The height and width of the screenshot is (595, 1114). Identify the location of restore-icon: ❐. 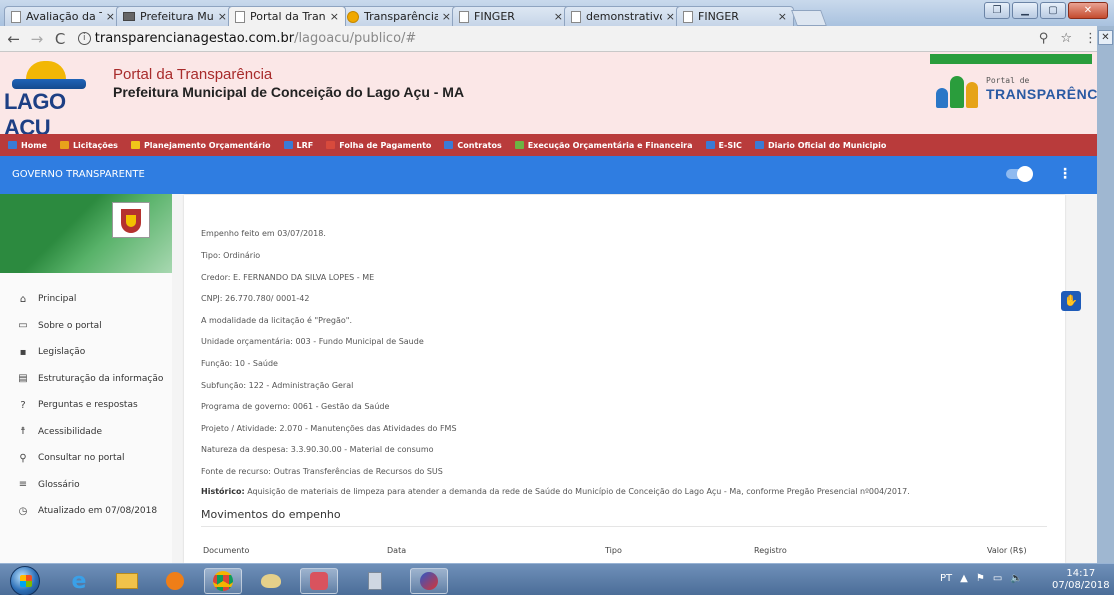
(997, 10).